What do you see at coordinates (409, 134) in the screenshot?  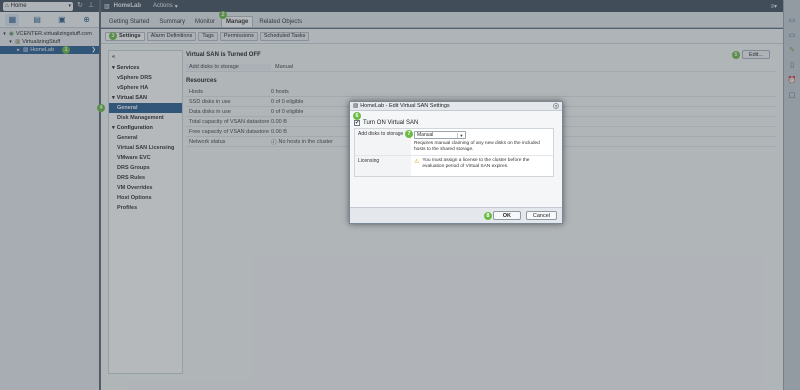 I see `step-badge: 7` at bounding box center [409, 134].